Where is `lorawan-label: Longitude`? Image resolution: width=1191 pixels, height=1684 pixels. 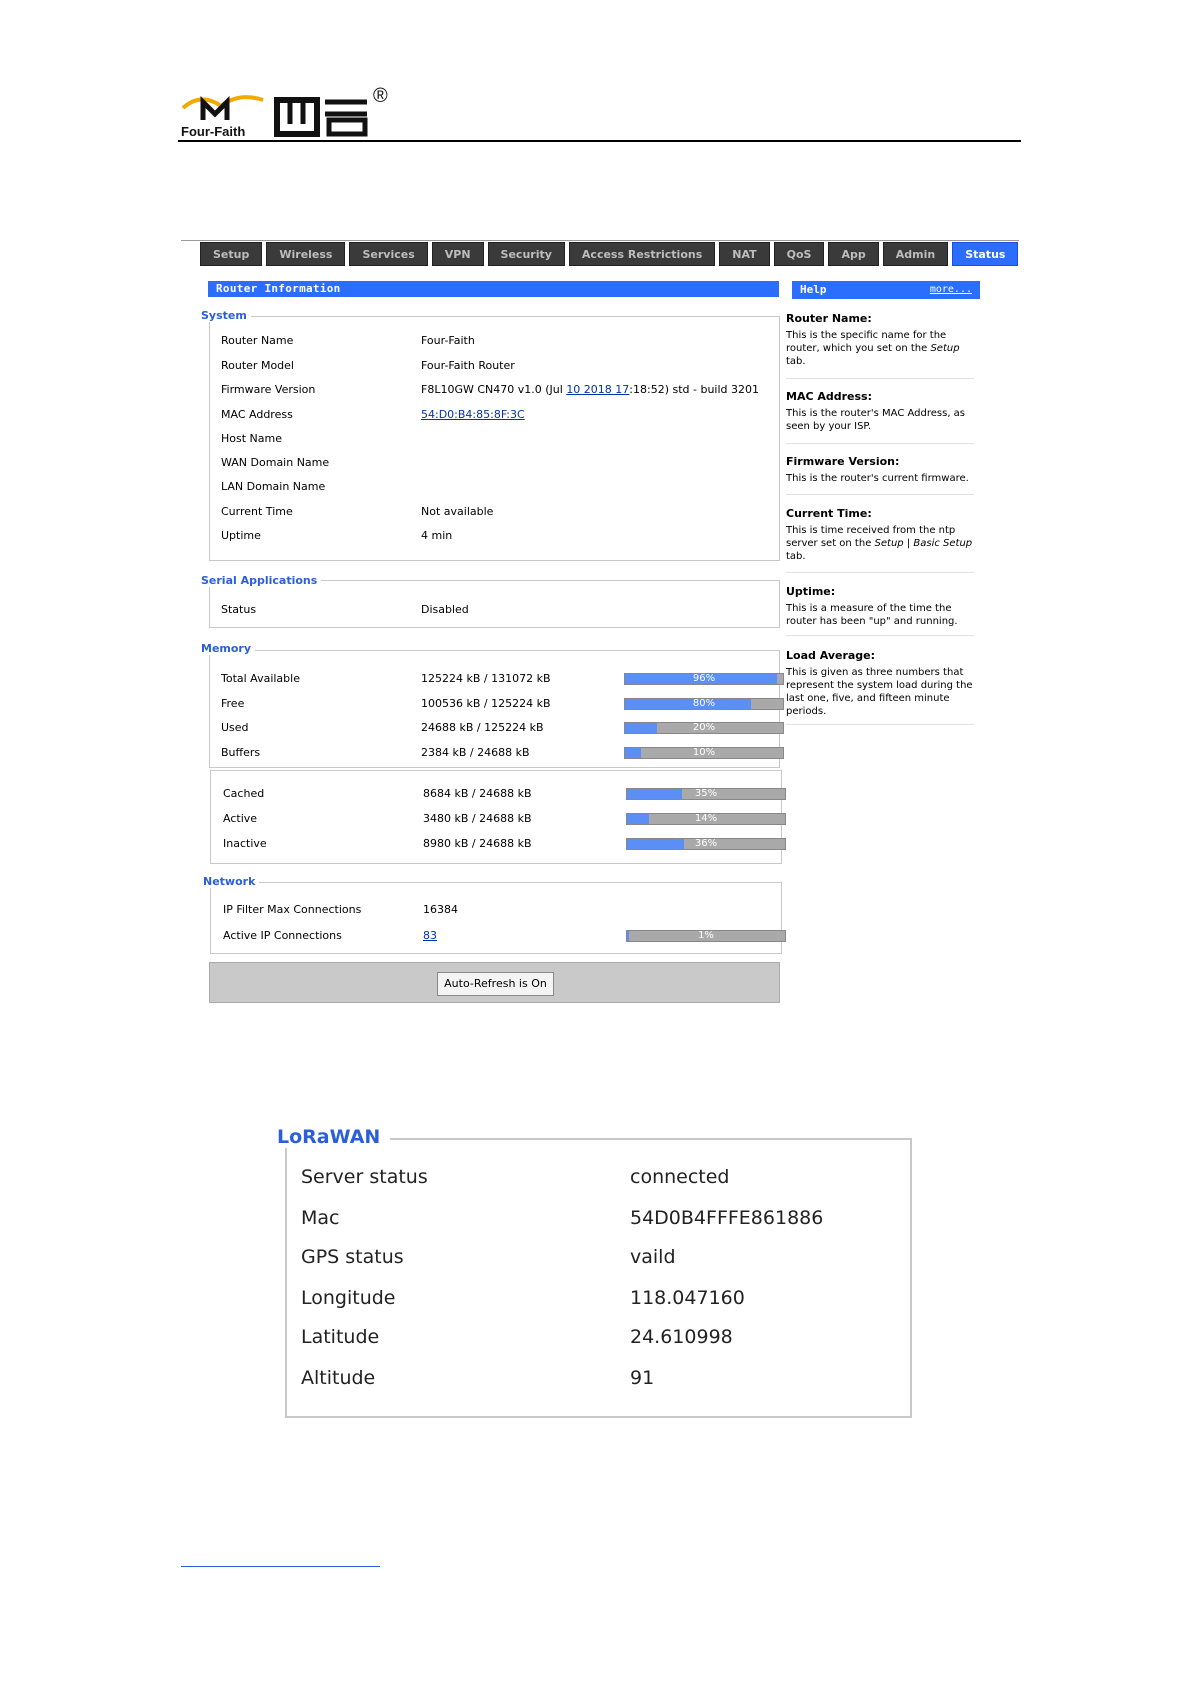 lorawan-label: Longitude is located at coordinates (348, 1298).